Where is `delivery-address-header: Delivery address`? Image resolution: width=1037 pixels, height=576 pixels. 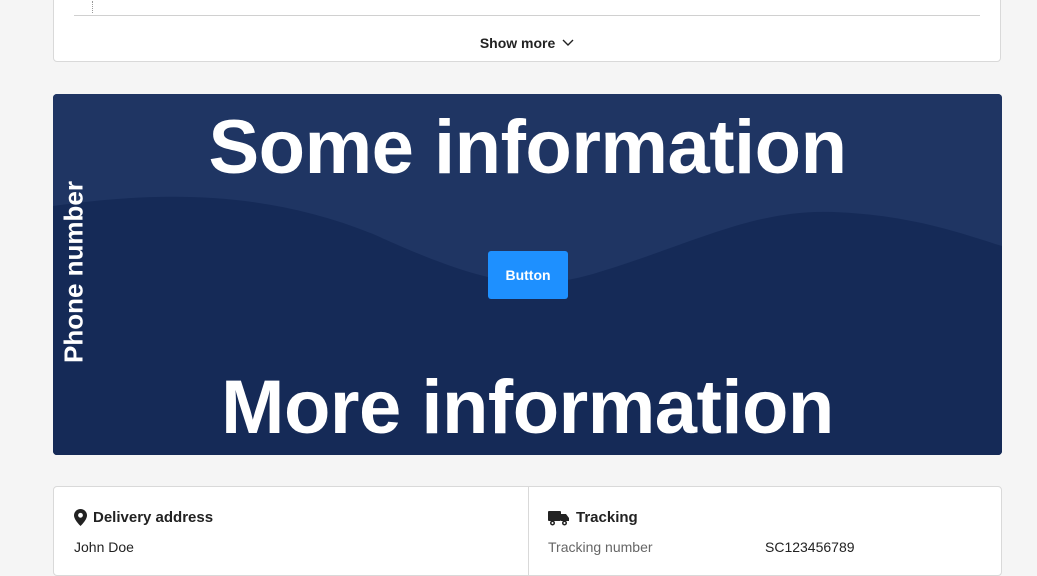
delivery-address-header: Delivery address is located at coordinates (143, 517).